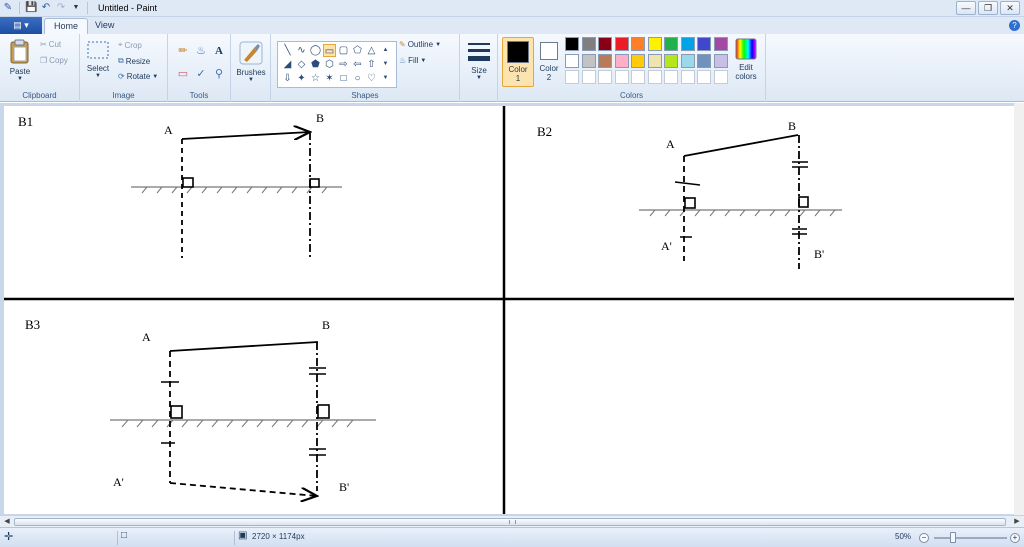 The width and height of the screenshot is (1024, 547). Describe the element at coordinates (420, 44) in the screenshot. I see `outline-button: ✎ Outline ▼` at that location.